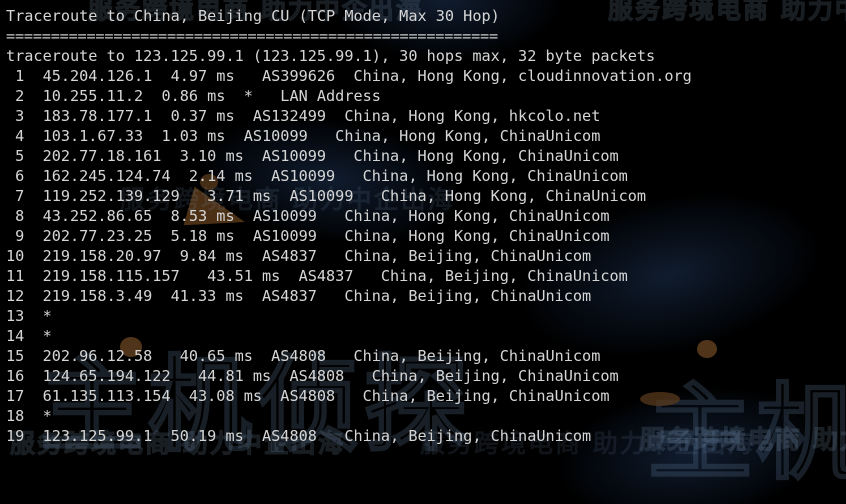  Describe the element at coordinates (29, 416) in the screenshot. I see `hop-line: 18 *` at that location.